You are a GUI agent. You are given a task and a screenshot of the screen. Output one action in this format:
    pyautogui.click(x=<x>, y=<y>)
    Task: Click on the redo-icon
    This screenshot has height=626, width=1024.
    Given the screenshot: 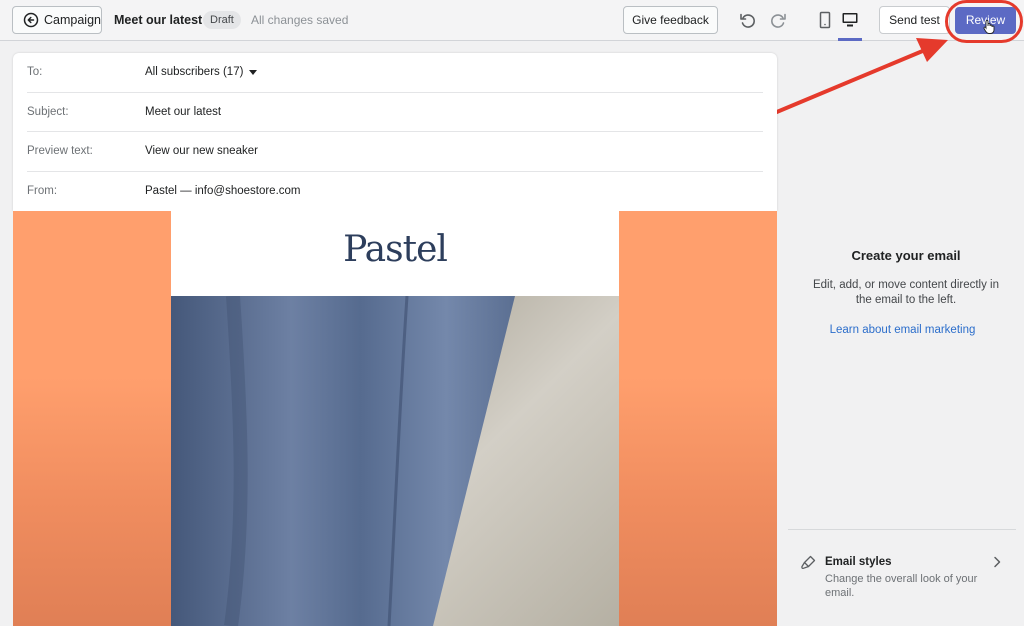 What is the action you would take?
    pyautogui.click(x=778, y=20)
    